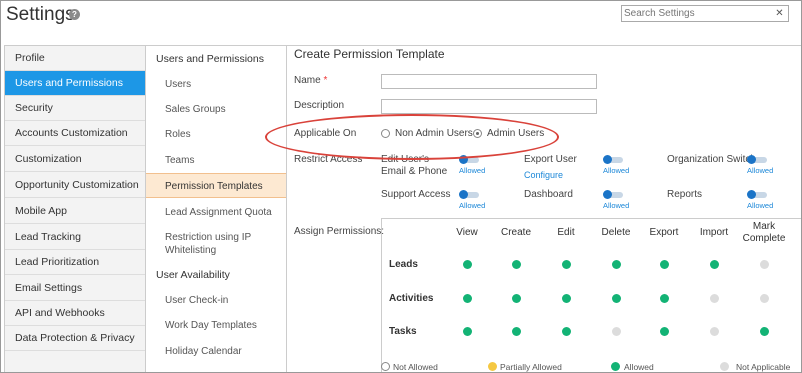  Describe the element at coordinates (75, 211) in the screenshot. I see `sidebar-item-mobile-app: Mobile App` at that location.